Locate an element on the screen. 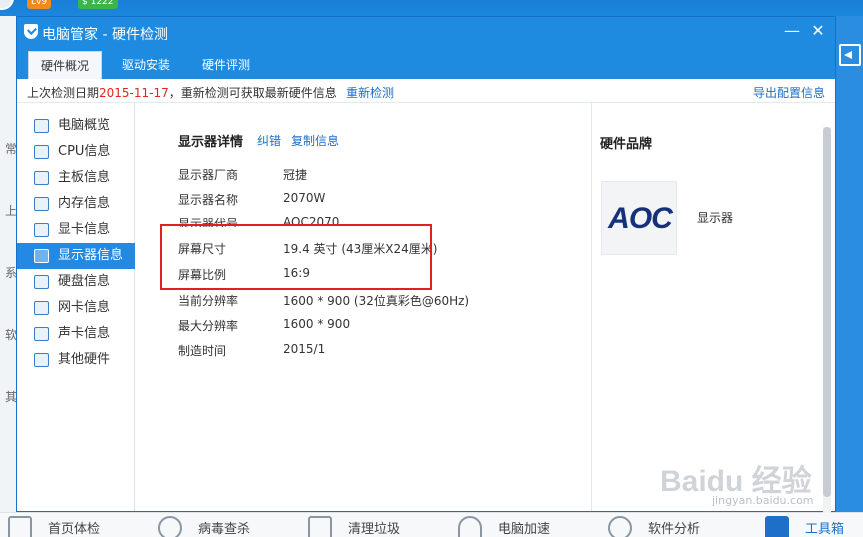  exit-icon is located at coordinates (850, 55).